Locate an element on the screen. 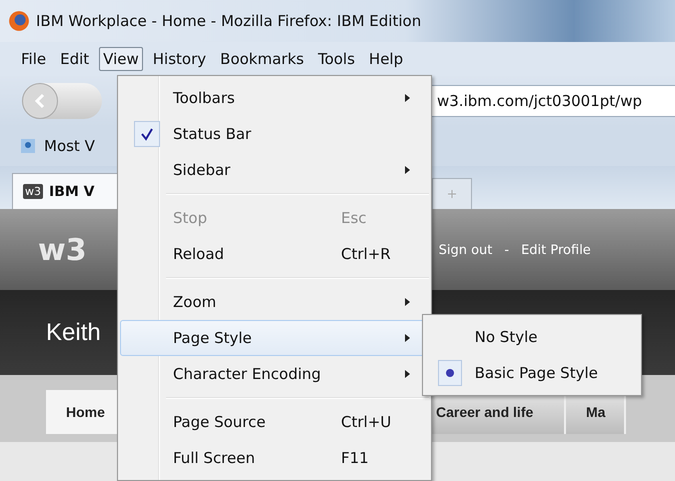 The width and height of the screenshot is (675, 481). menu-item: Basic Page Style is located at coordinates (532, 373).